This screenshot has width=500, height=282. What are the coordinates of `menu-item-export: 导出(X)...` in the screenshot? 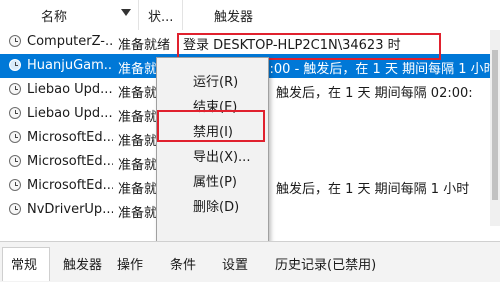 It's located at (221, 155).